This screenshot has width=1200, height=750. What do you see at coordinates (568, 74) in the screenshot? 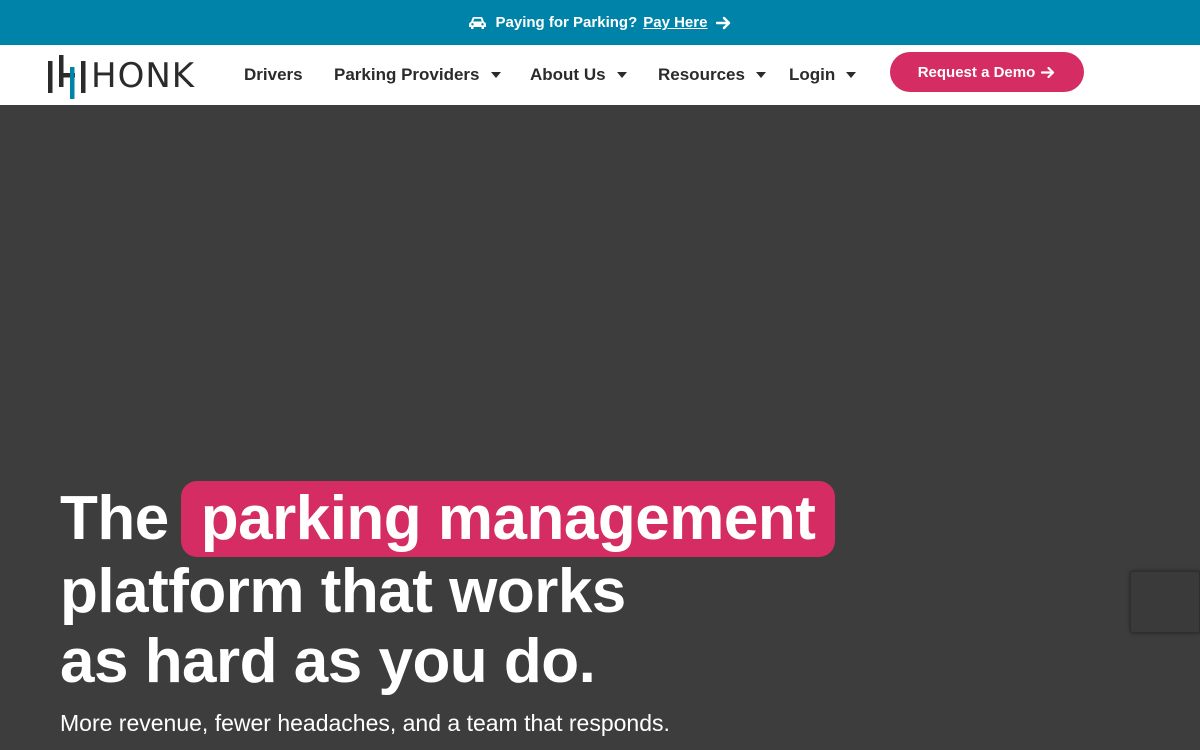
I see `nav-about-us-label: About Us` at bounding box center [568, 74].